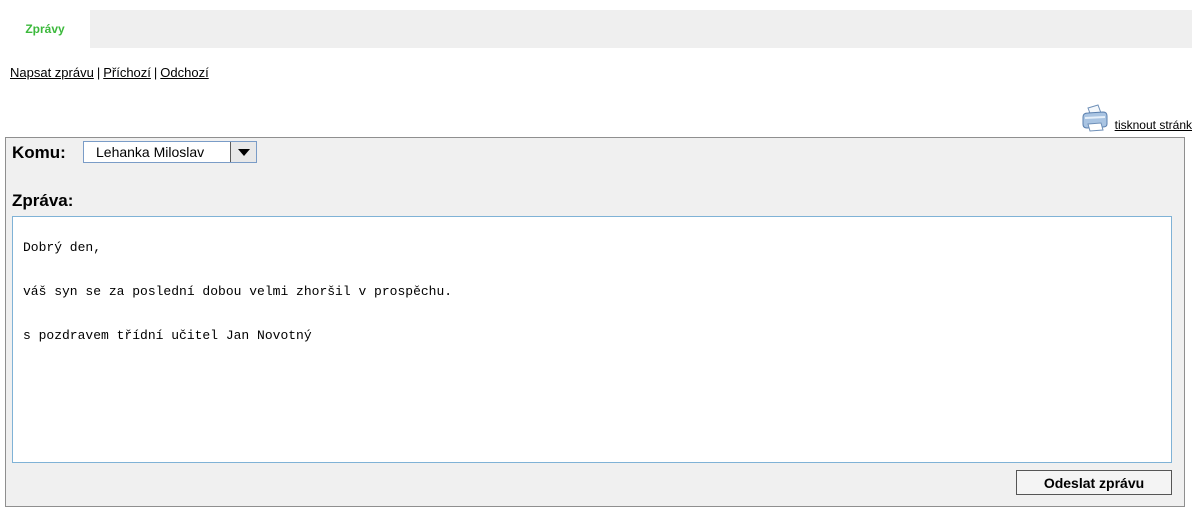  What do you see at coordinates (127, 72) in the screenshot?
I see `inbox-link: Příchozí` at bounding box center [127, 72].